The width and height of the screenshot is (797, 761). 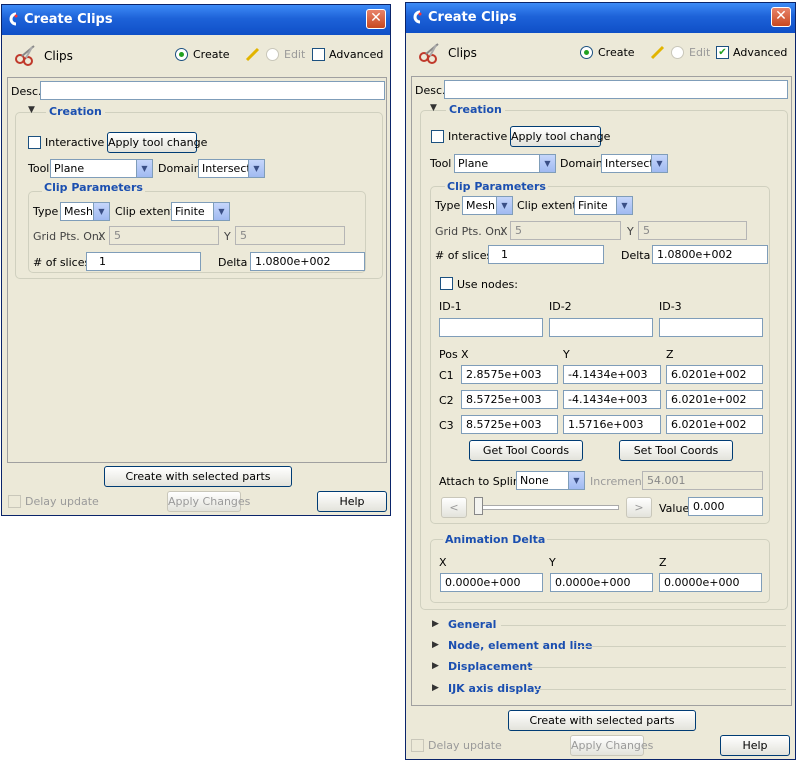 What do you see at coordinates (639, 507) in the screenshot?
I see `slider-next-button: >` at bounding box center [639, 507].